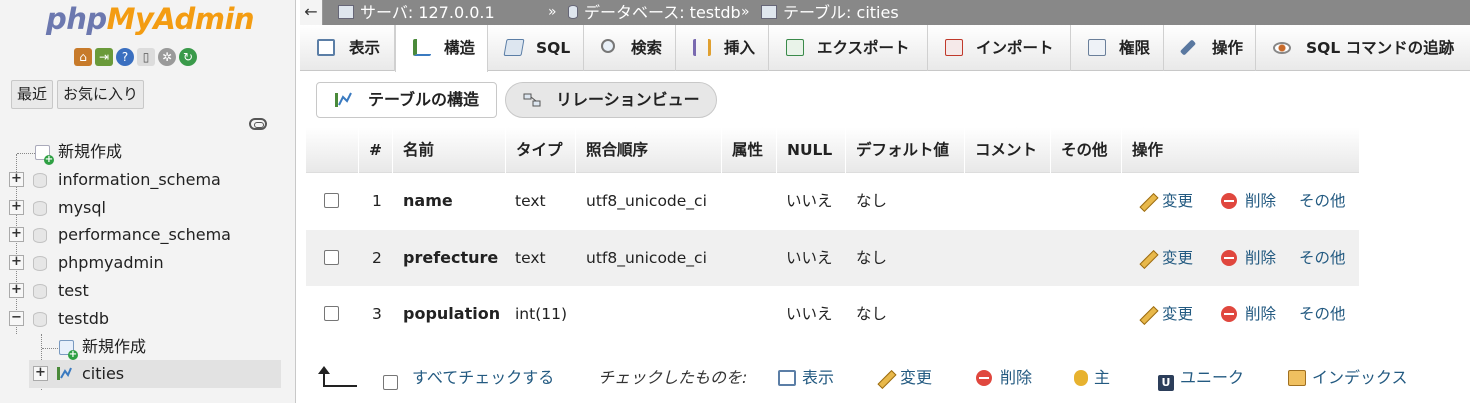 This screenshot has height=403, width=1470. I want to click on home-icon: ⌂, so click(83, 57).